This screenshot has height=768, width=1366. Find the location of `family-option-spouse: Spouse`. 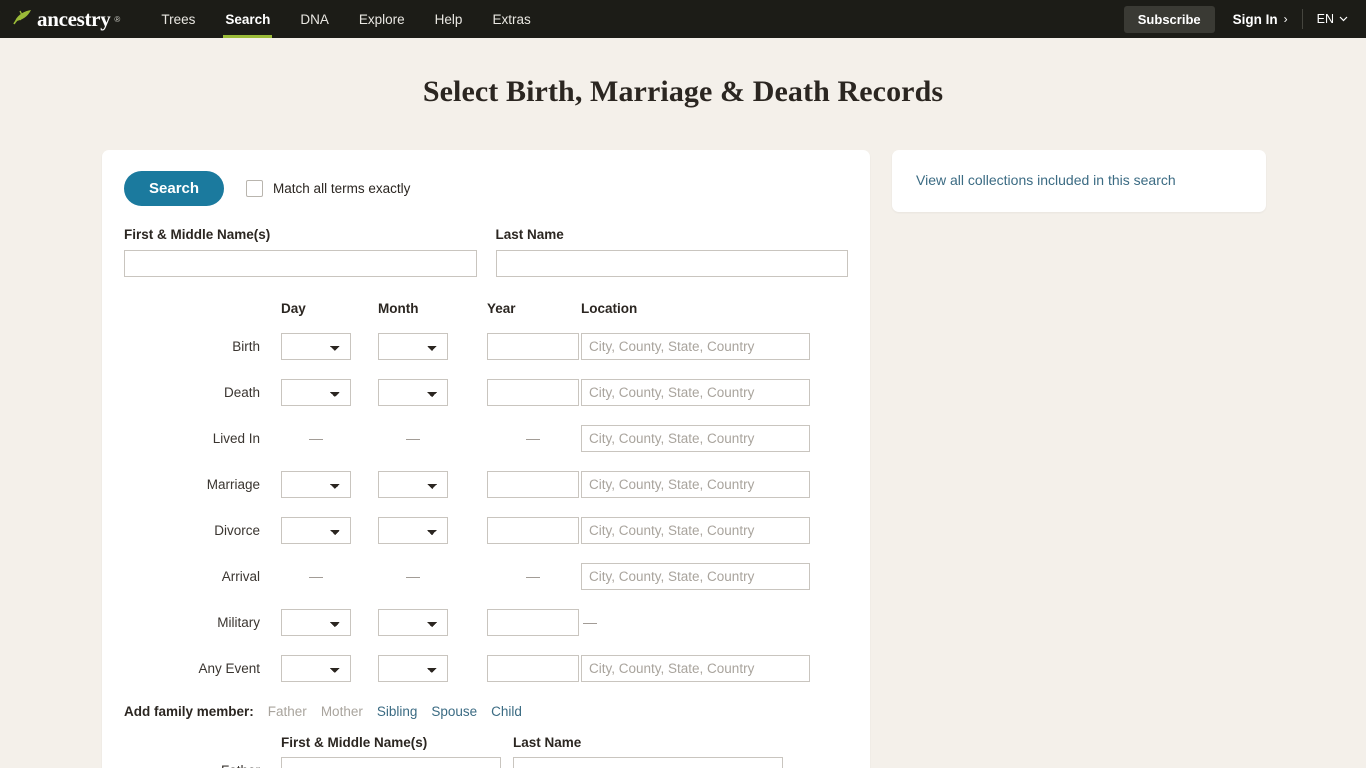

family-option-spouse: Spouse is located at coordinates (454, 711).